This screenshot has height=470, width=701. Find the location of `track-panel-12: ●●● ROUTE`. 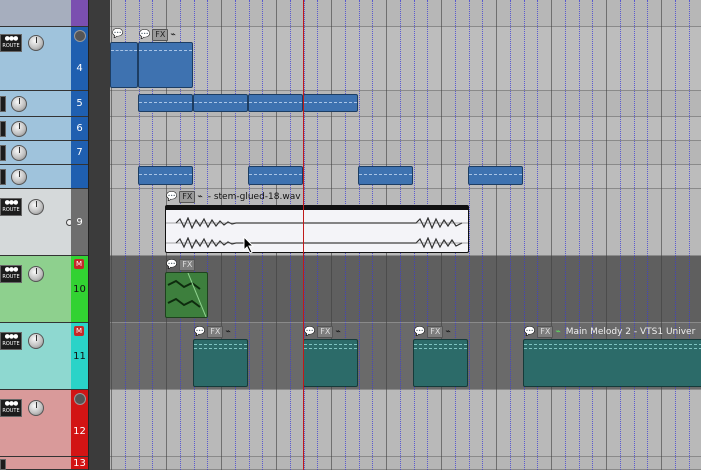

track-panel-12: ●●● ROUTE is located at coordinates (35, 423).